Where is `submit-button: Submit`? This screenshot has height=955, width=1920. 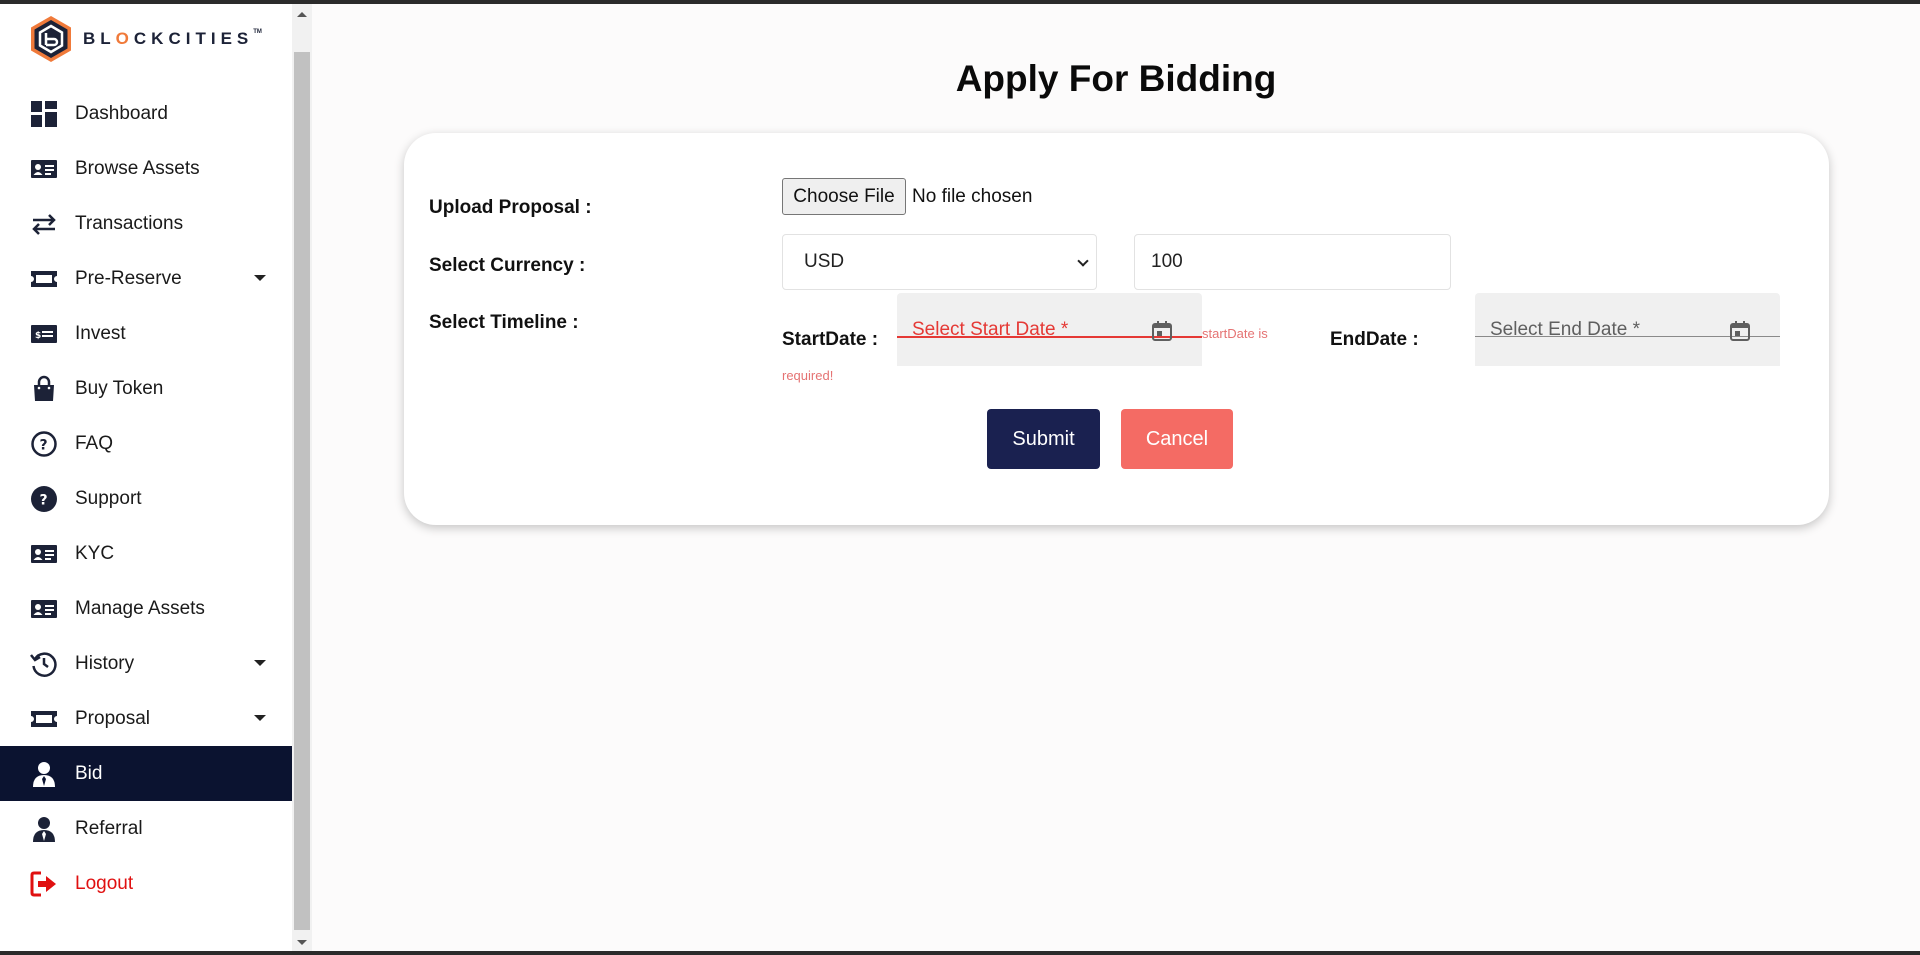 submit-button: Submit is located at coordinates (1043, 439).